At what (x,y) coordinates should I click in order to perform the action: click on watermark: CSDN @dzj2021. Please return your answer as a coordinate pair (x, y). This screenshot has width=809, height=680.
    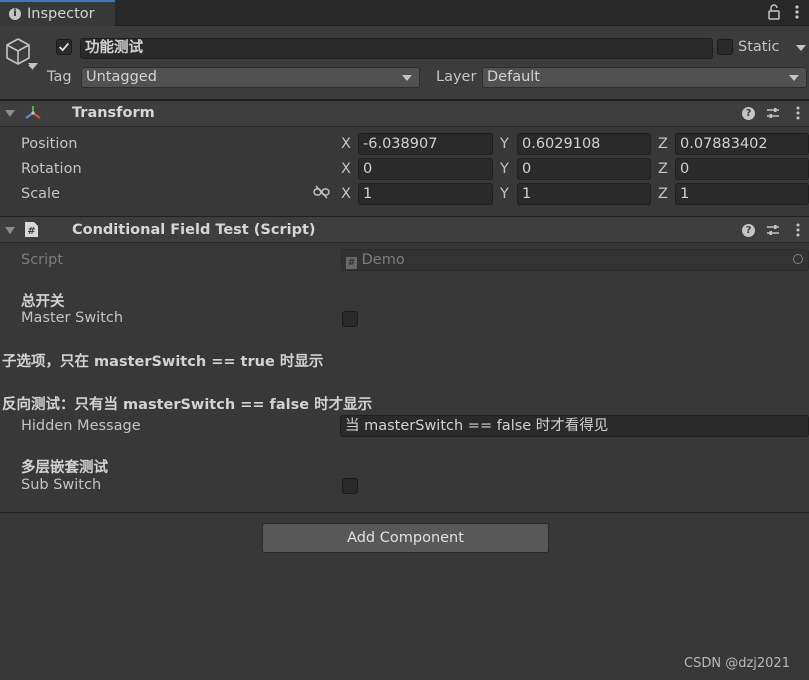
    Looking at the image, I should click on (737, 663).